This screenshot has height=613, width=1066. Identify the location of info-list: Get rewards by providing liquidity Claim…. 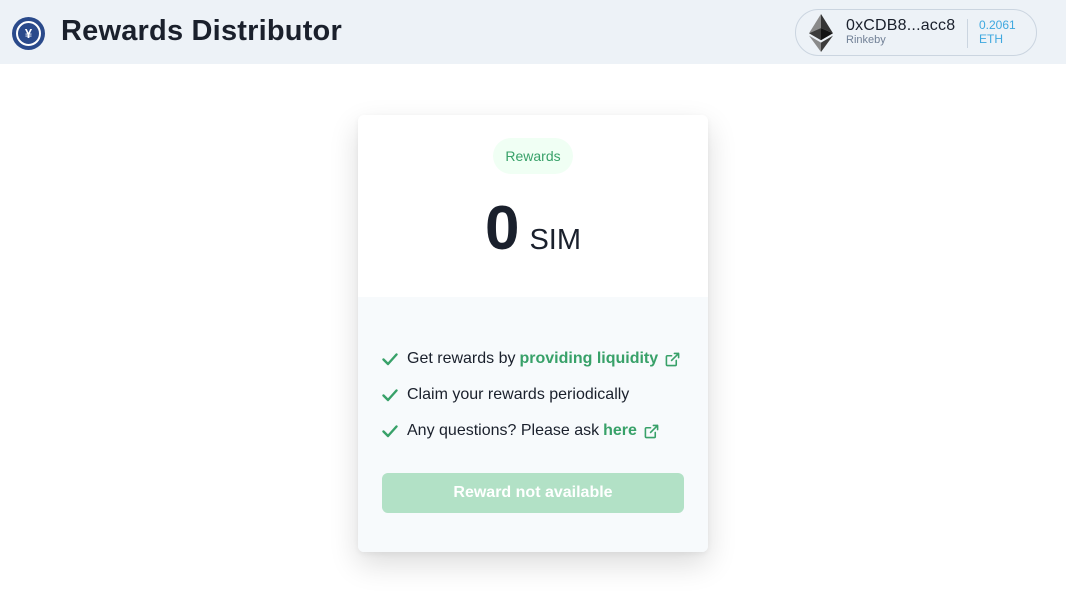
(531, 395).